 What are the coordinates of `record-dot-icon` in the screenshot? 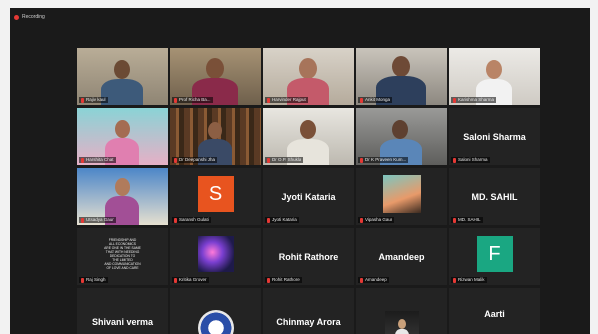 It's located at (16, 17).